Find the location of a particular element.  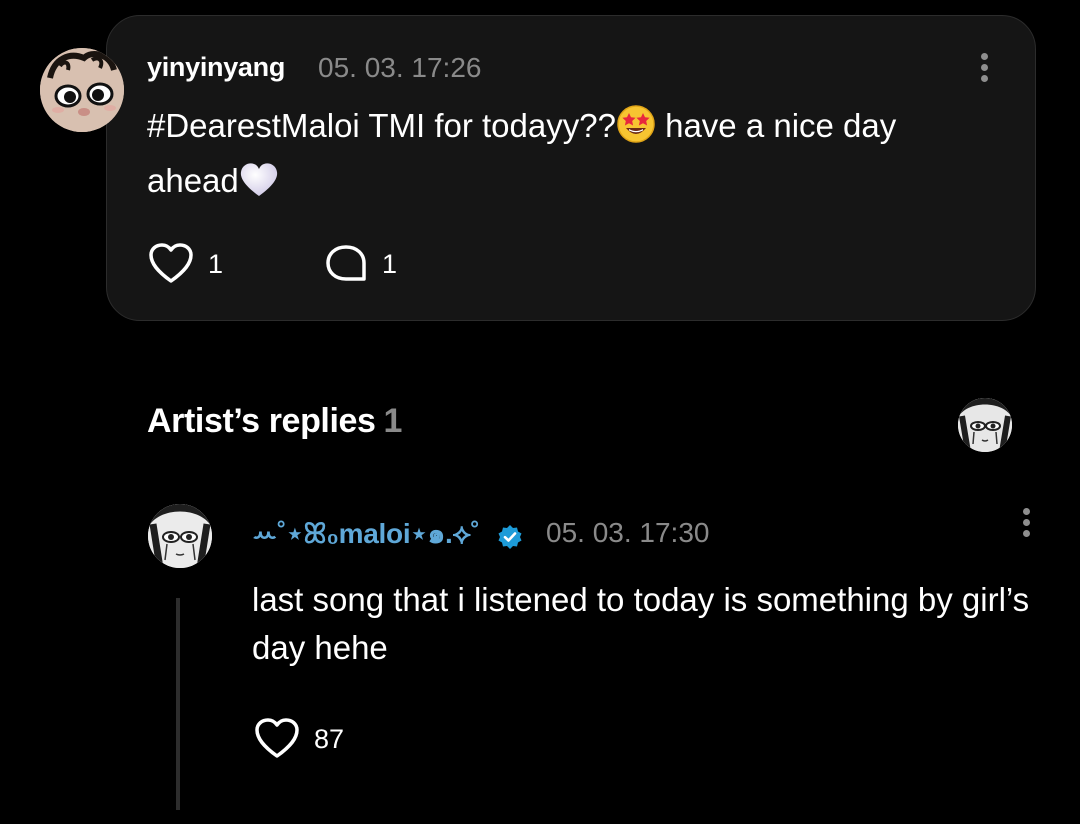

artist-avatar is located at coordinates (985, 425).